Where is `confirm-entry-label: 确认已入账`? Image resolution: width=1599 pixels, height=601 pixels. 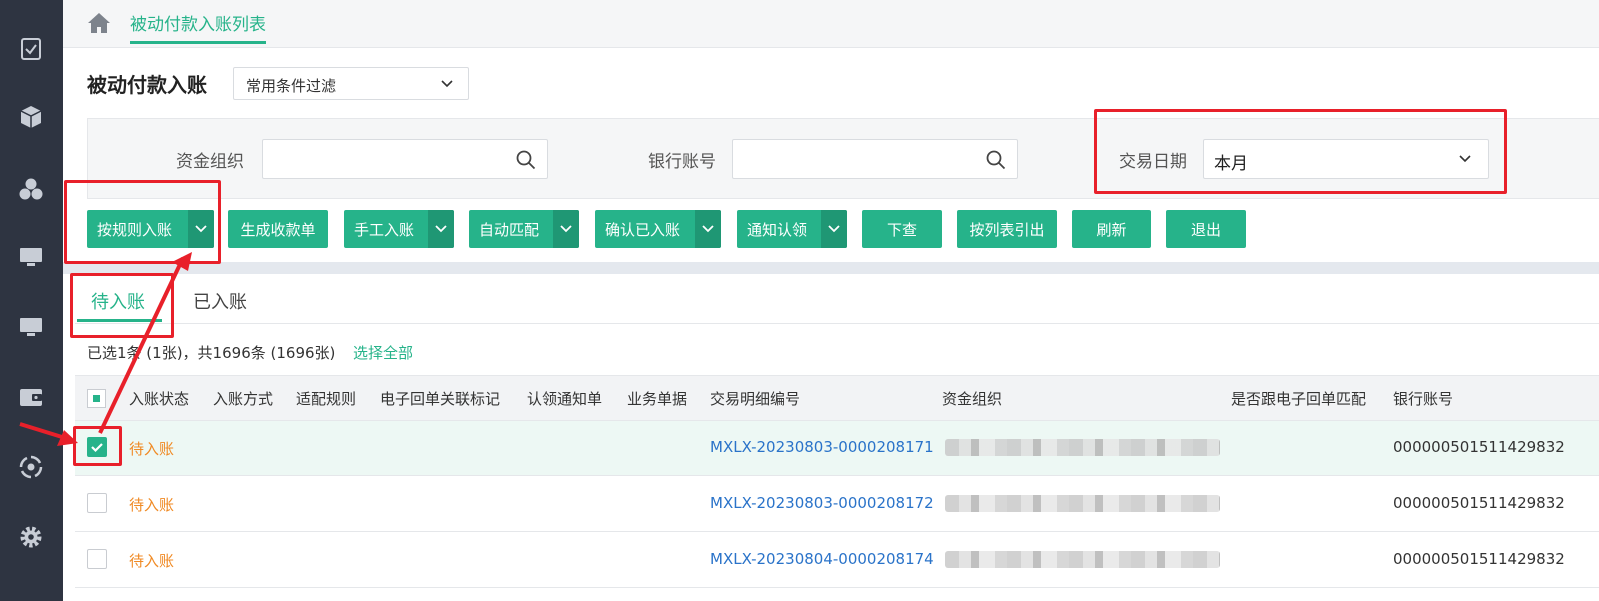 confirm-entry-label: 确认已入账 is located at coordinates (643, 229).